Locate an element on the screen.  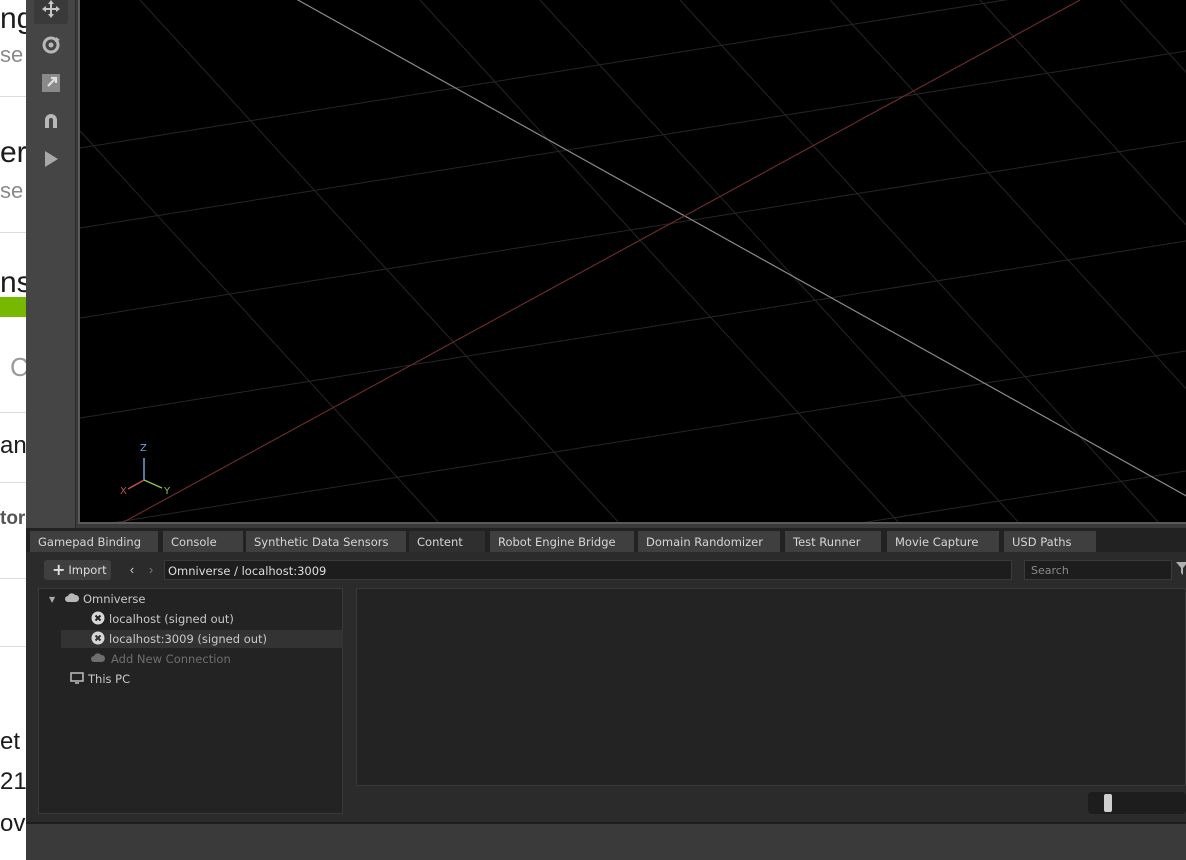
axis-label-x: X is located at coordinates (123, 491).